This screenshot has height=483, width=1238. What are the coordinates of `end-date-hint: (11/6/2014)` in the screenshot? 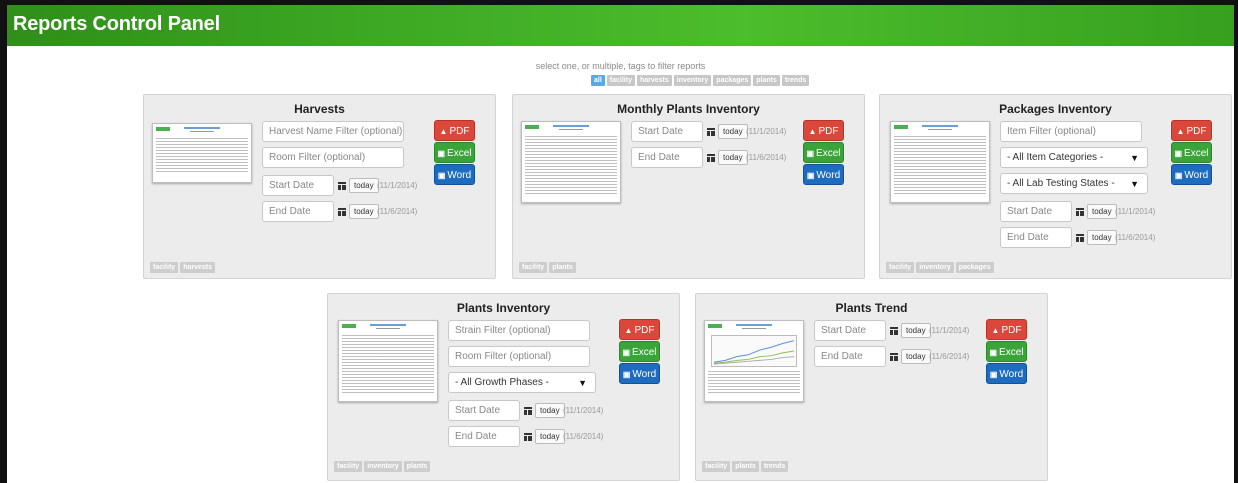 It's located at (1135, 237).